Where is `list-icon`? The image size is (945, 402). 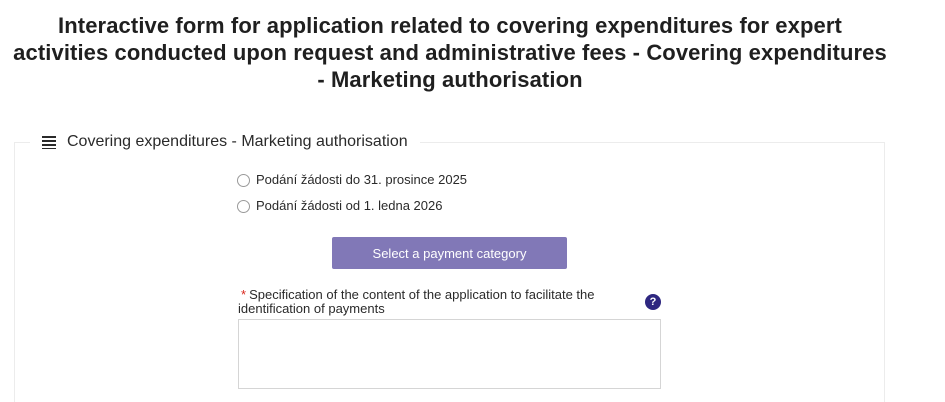 list-icon is located at coordinates (49, 142).